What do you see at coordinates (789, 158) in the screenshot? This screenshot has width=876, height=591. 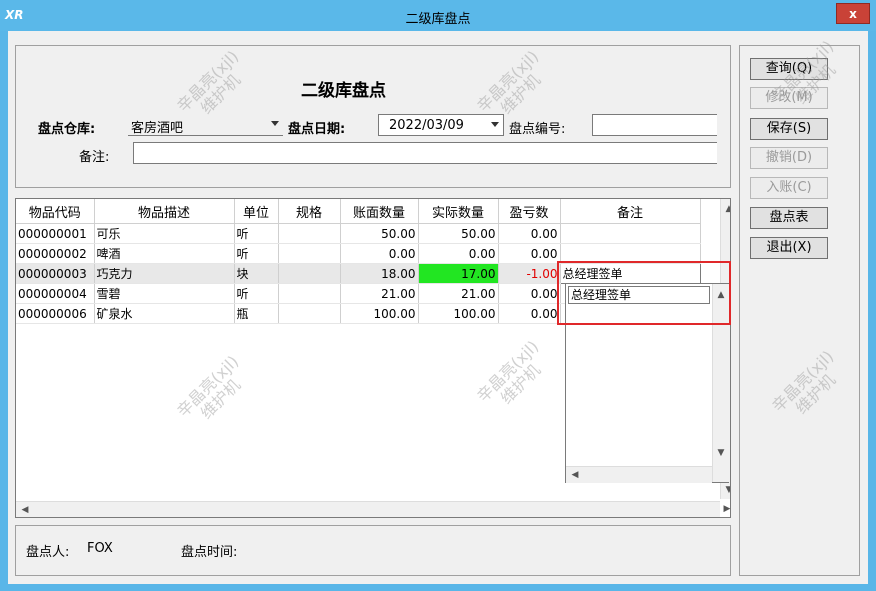 I see `cancel-button: 撤销(D)` at bounding box center [789, 158].